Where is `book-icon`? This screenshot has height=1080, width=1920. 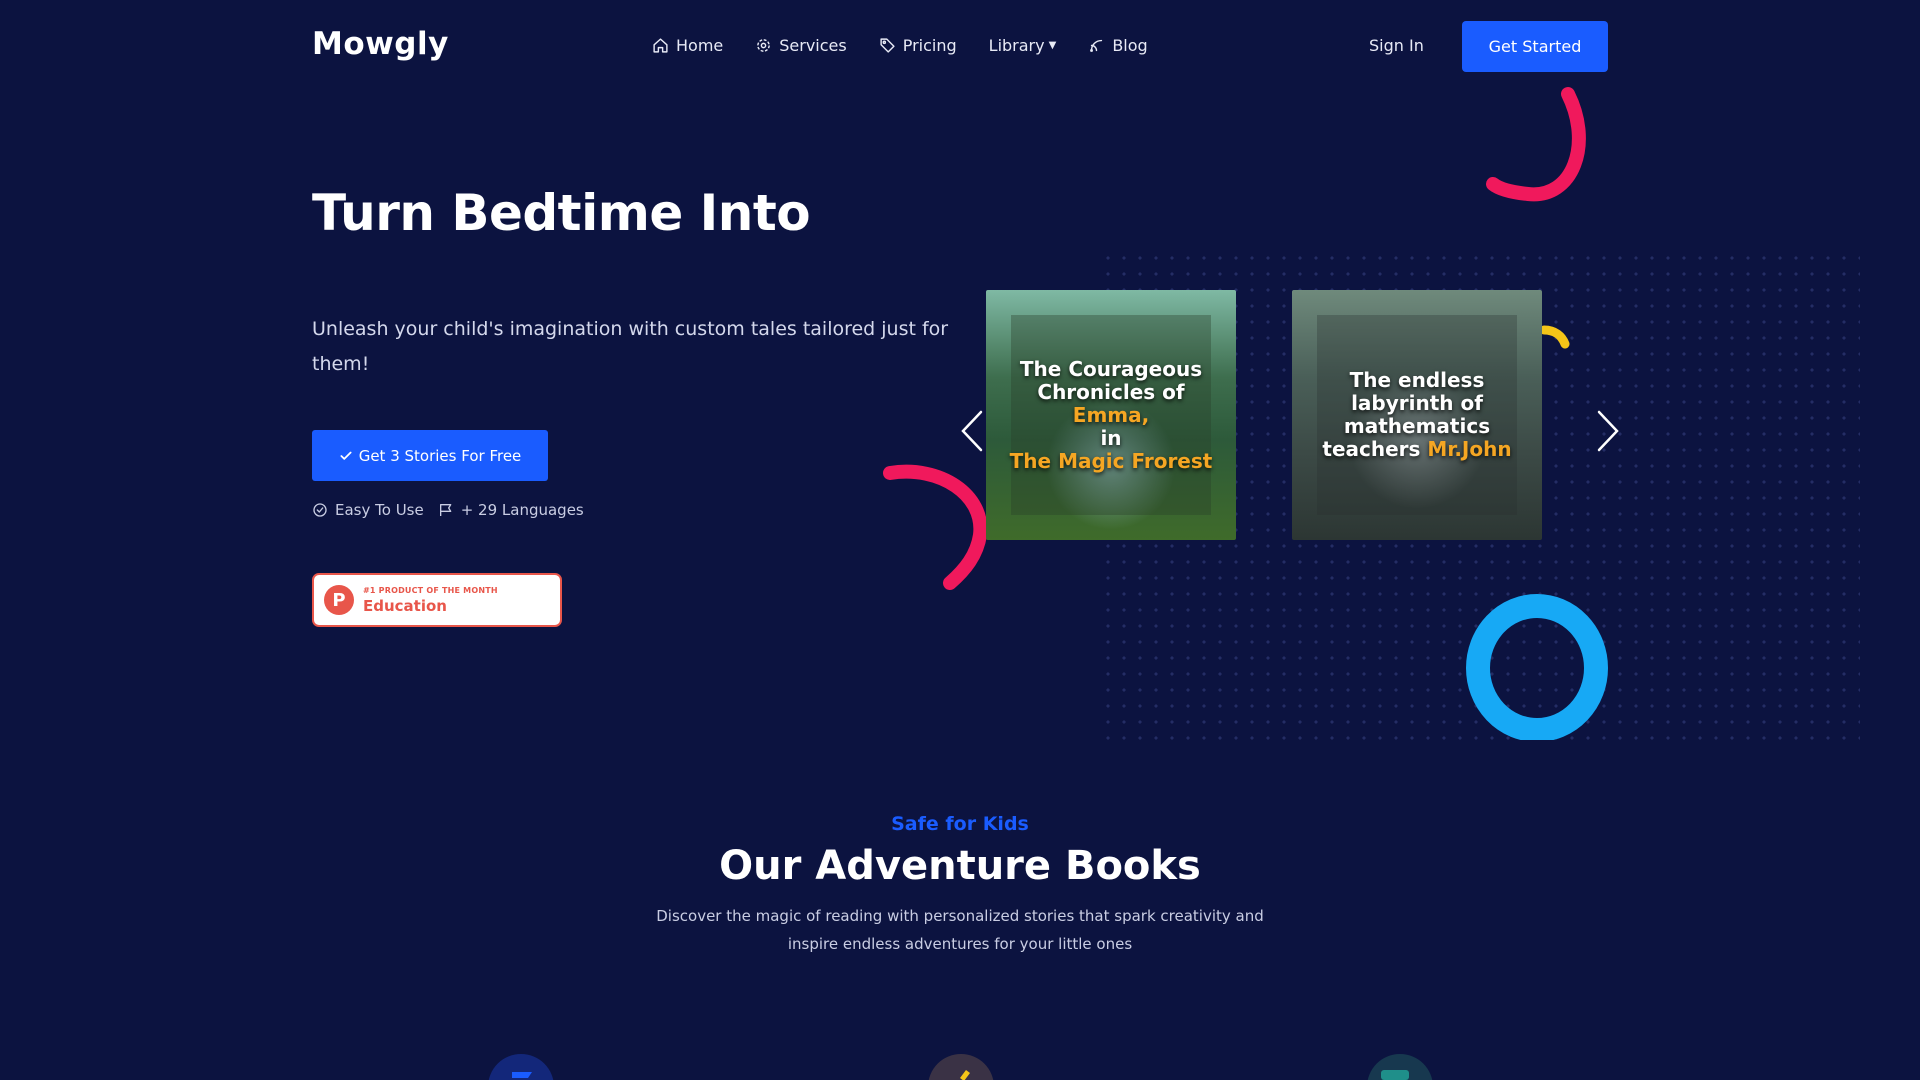
book-icon is located at coordinates (522, 1075).